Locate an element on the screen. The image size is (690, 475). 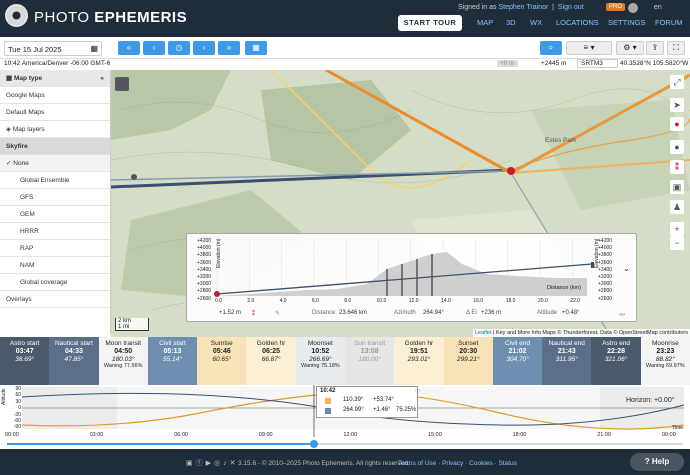
skip-back-day-button: « is located at coordinates (129, 48).